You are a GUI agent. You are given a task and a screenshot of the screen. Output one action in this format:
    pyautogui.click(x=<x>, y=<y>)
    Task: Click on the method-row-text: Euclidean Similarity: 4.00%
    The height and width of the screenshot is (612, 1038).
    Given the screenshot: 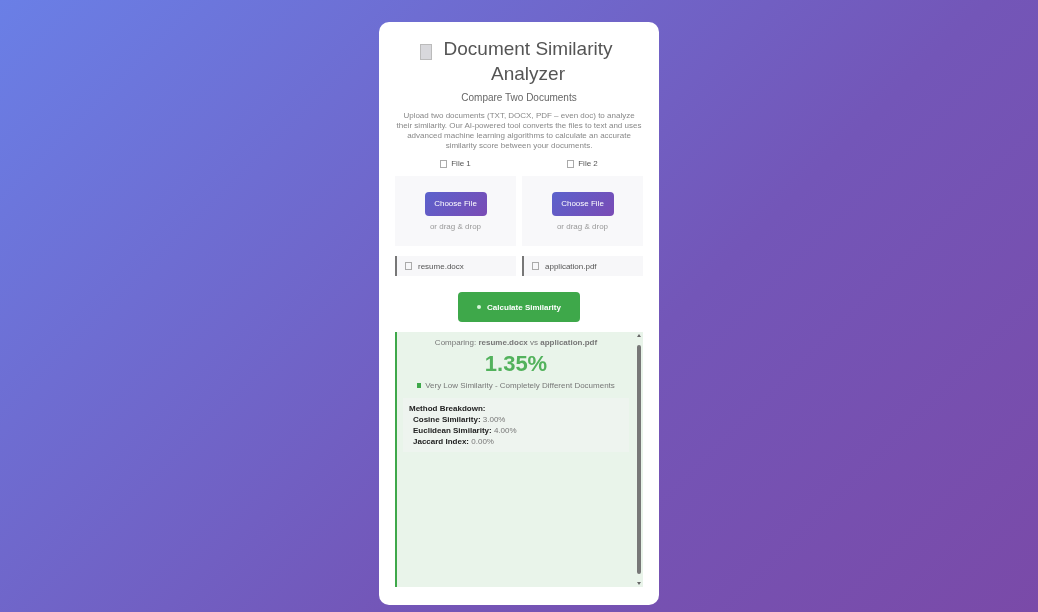 What is the action you would take?
    pyautogui.click(x=465, y=430)
    